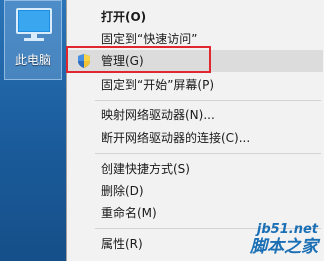  What do you see at coordinates (195, 17) in the screenshot?
I see `menu-item-open: 打开(O)` at bounding box center [195, 17].